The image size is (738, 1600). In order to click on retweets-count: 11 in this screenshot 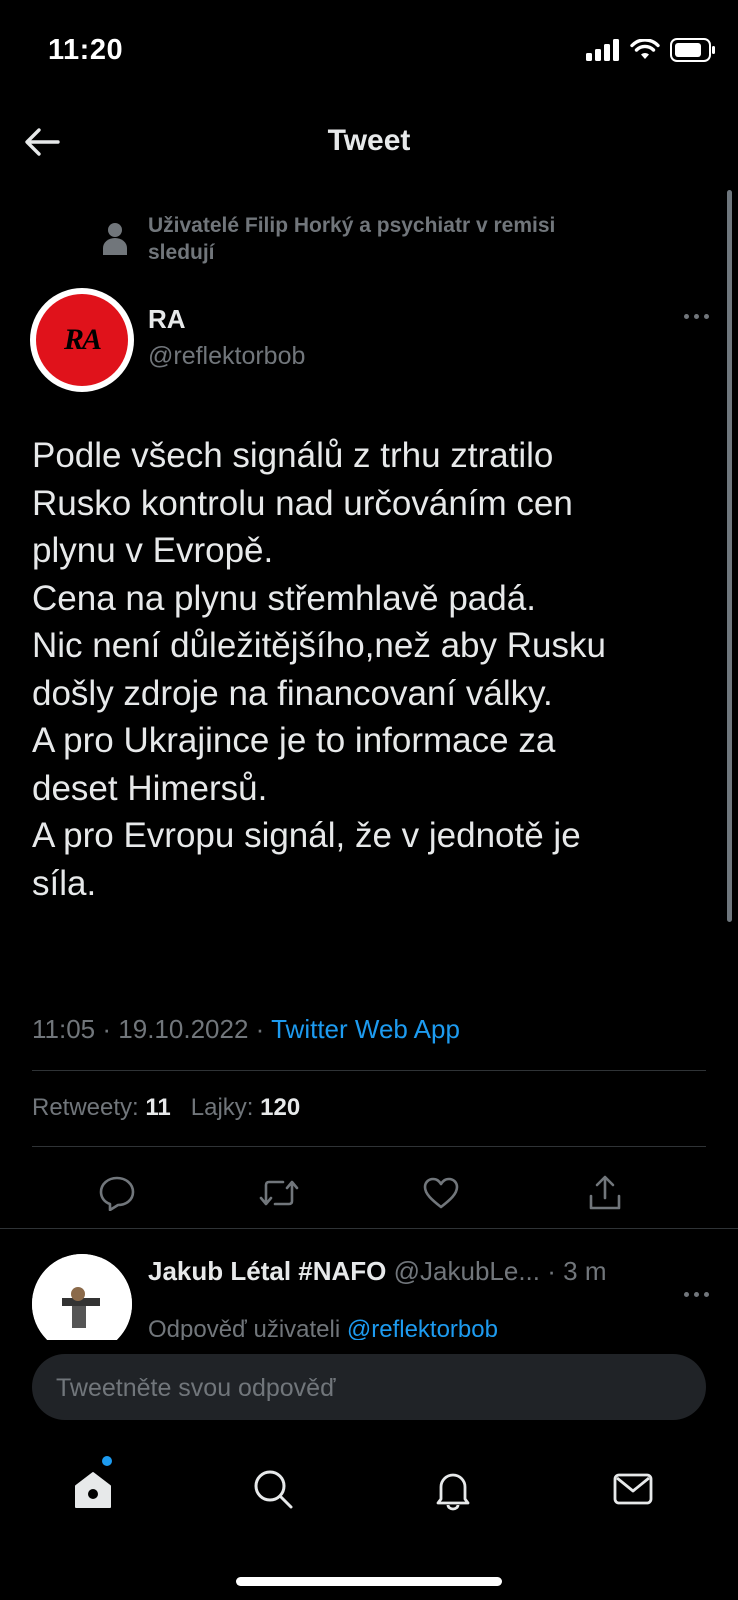, I will do `click(158, 1107)`.